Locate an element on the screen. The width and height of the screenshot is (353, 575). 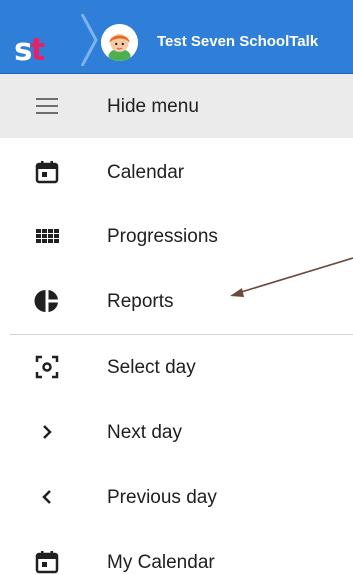
menu-item-label: My Calendar is located at coordinates (161, 562).